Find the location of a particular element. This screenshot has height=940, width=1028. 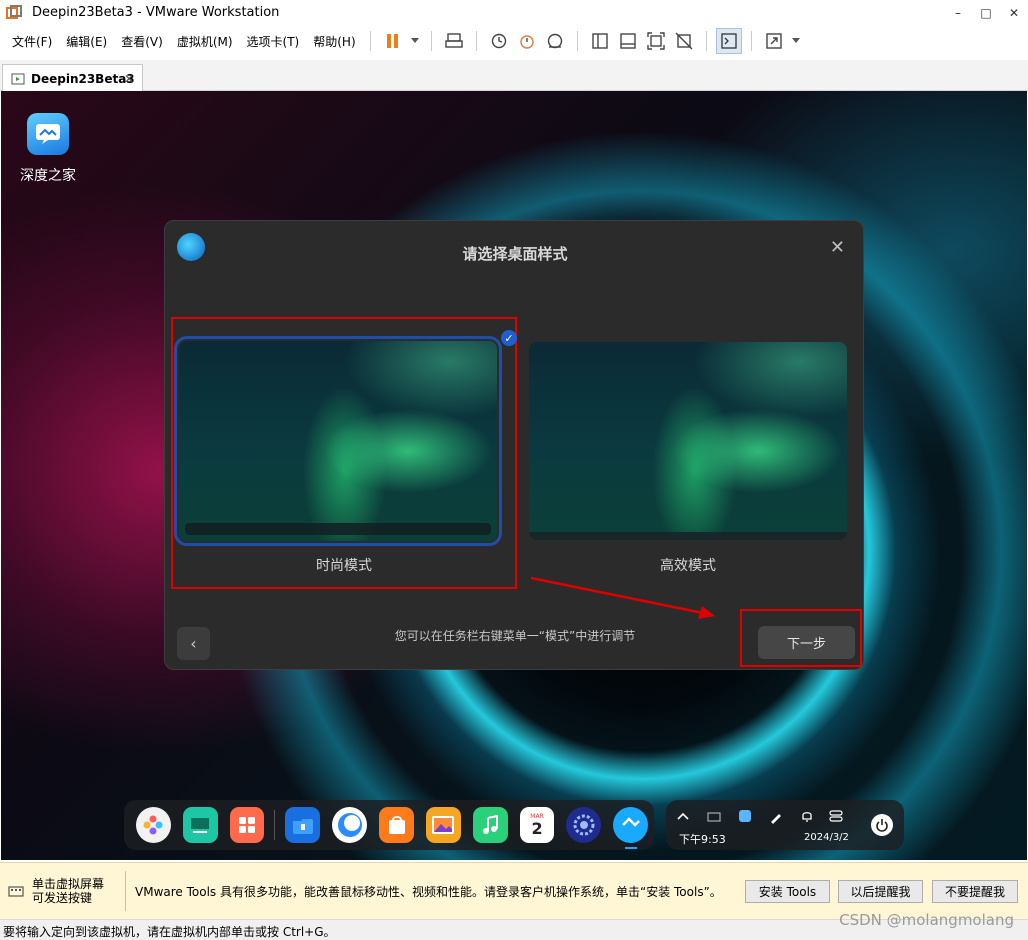

tab-label: Deepin23Beta3 is located at coordinates (83, 78).